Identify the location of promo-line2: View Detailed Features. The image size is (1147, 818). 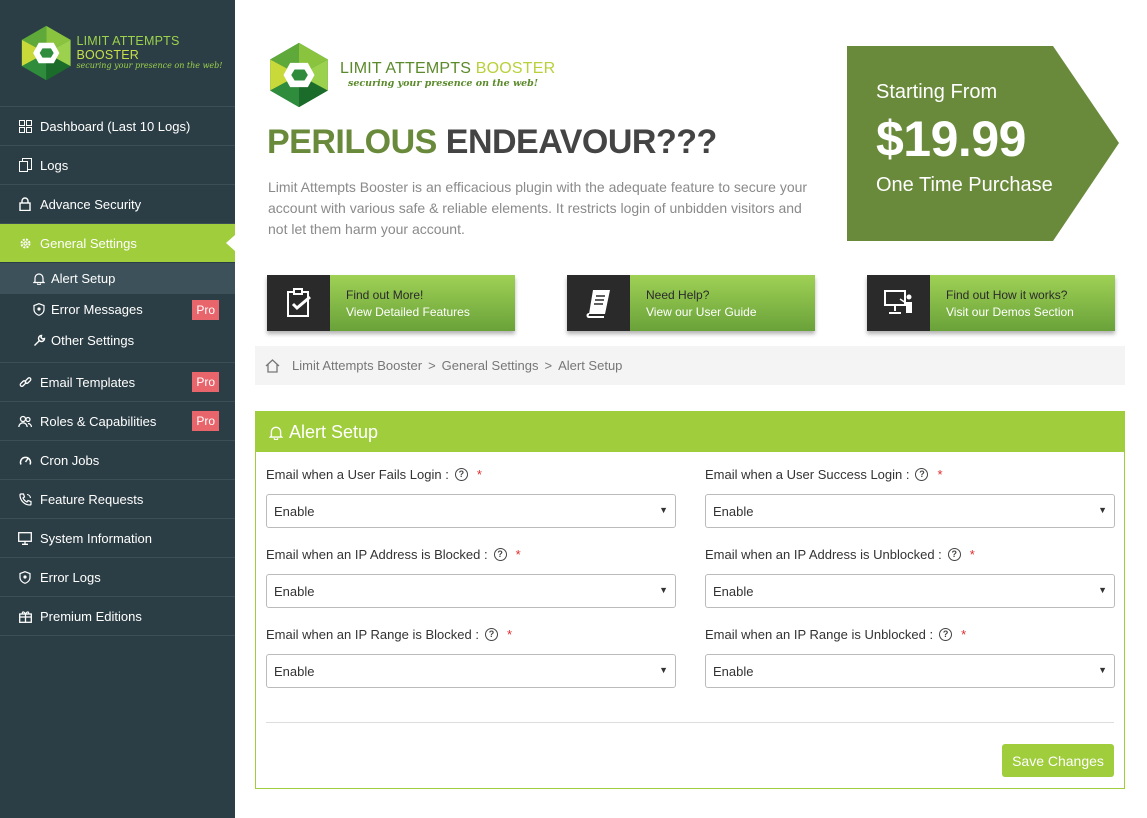
(408, 312).